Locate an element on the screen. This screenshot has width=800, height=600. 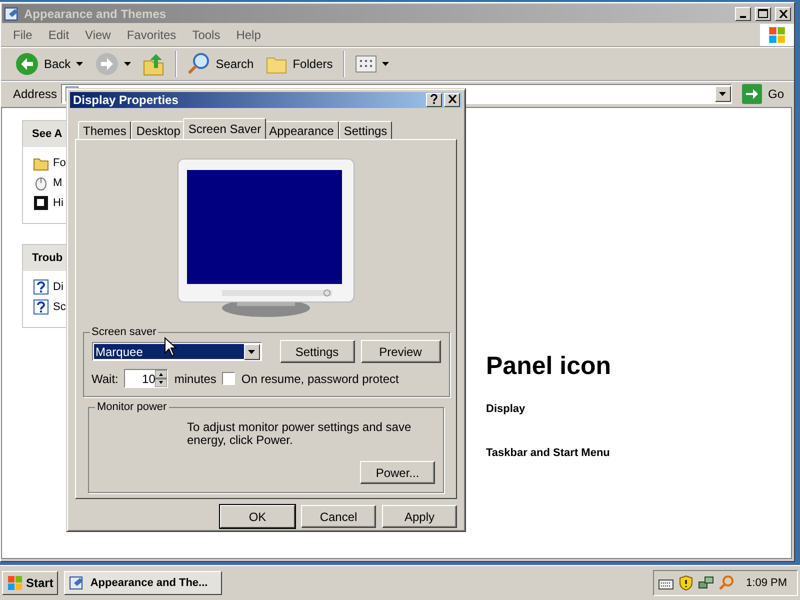
dialog-title: Display Properties is located at coordinates (126, 100).